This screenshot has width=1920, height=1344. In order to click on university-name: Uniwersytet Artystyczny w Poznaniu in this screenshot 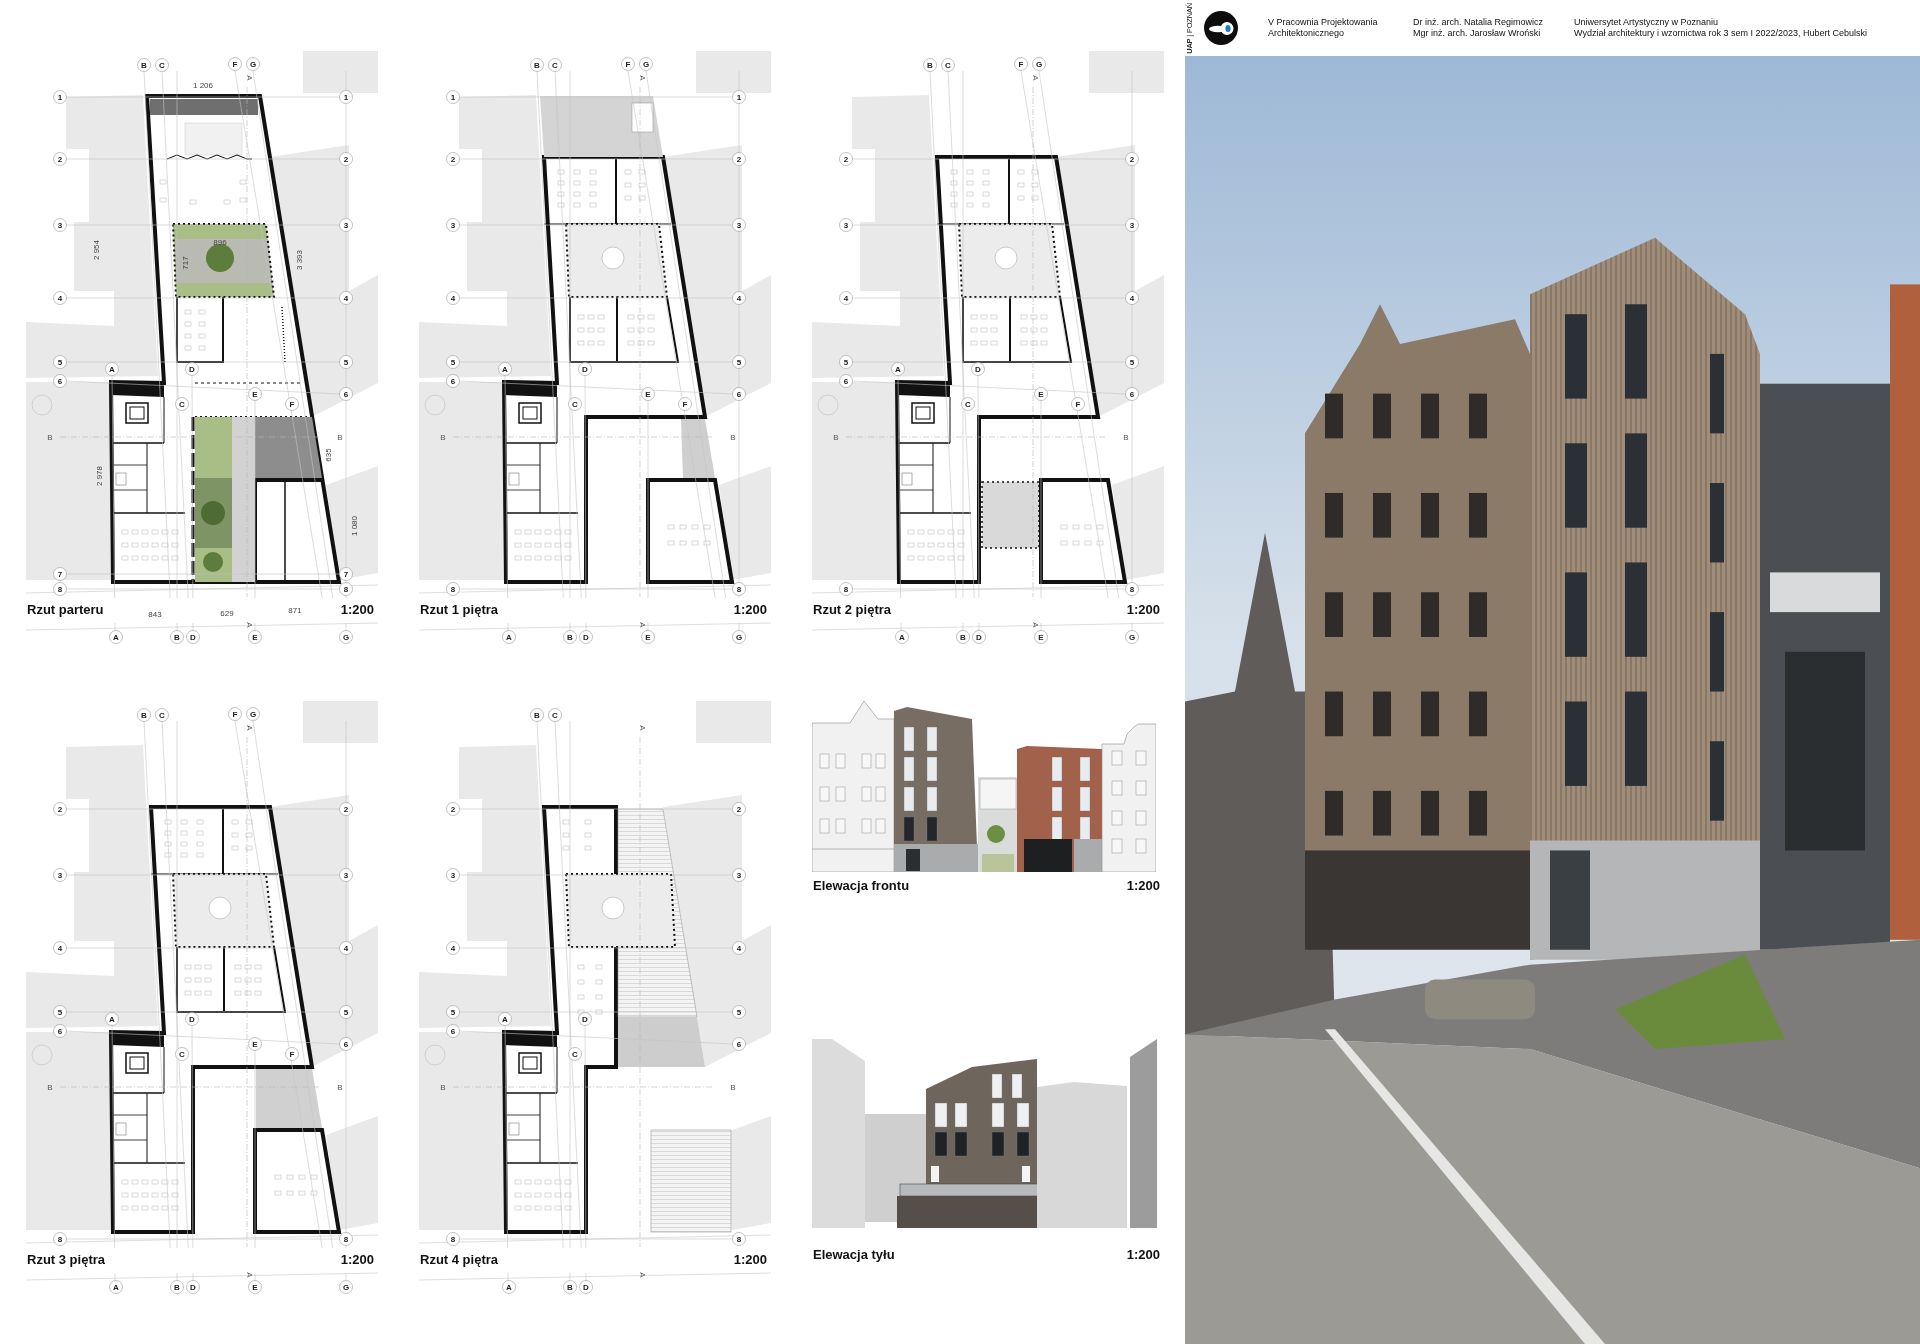, I will do `click(1647, 22)`.